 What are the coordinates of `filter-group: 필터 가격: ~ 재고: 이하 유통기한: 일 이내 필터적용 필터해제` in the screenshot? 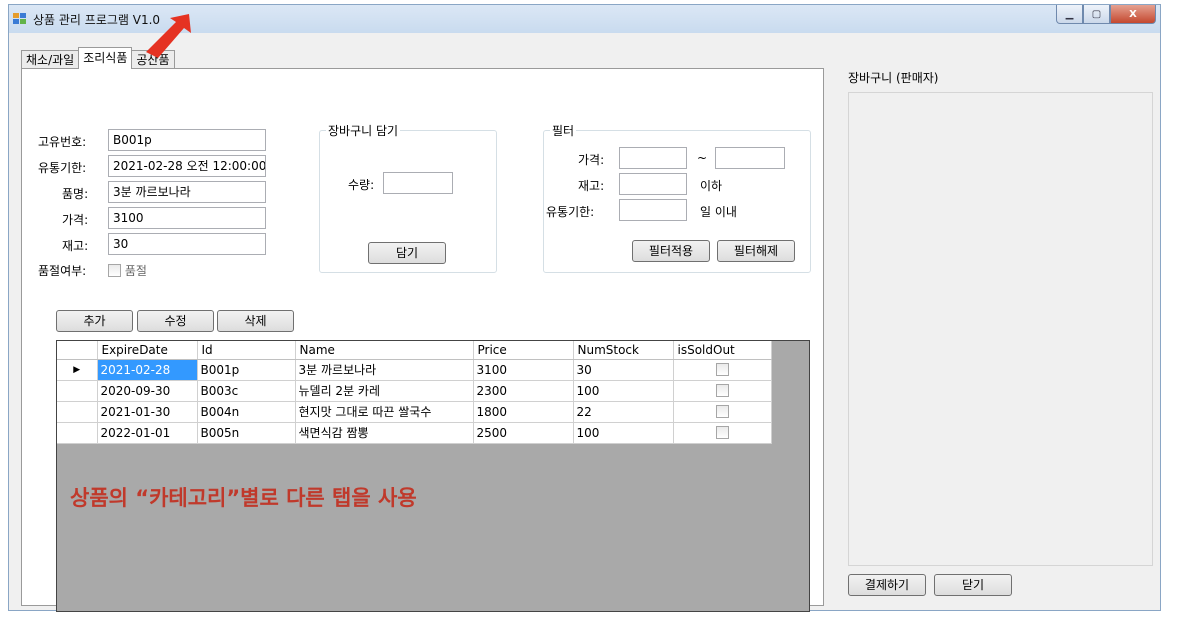 It's located at (677, 197).